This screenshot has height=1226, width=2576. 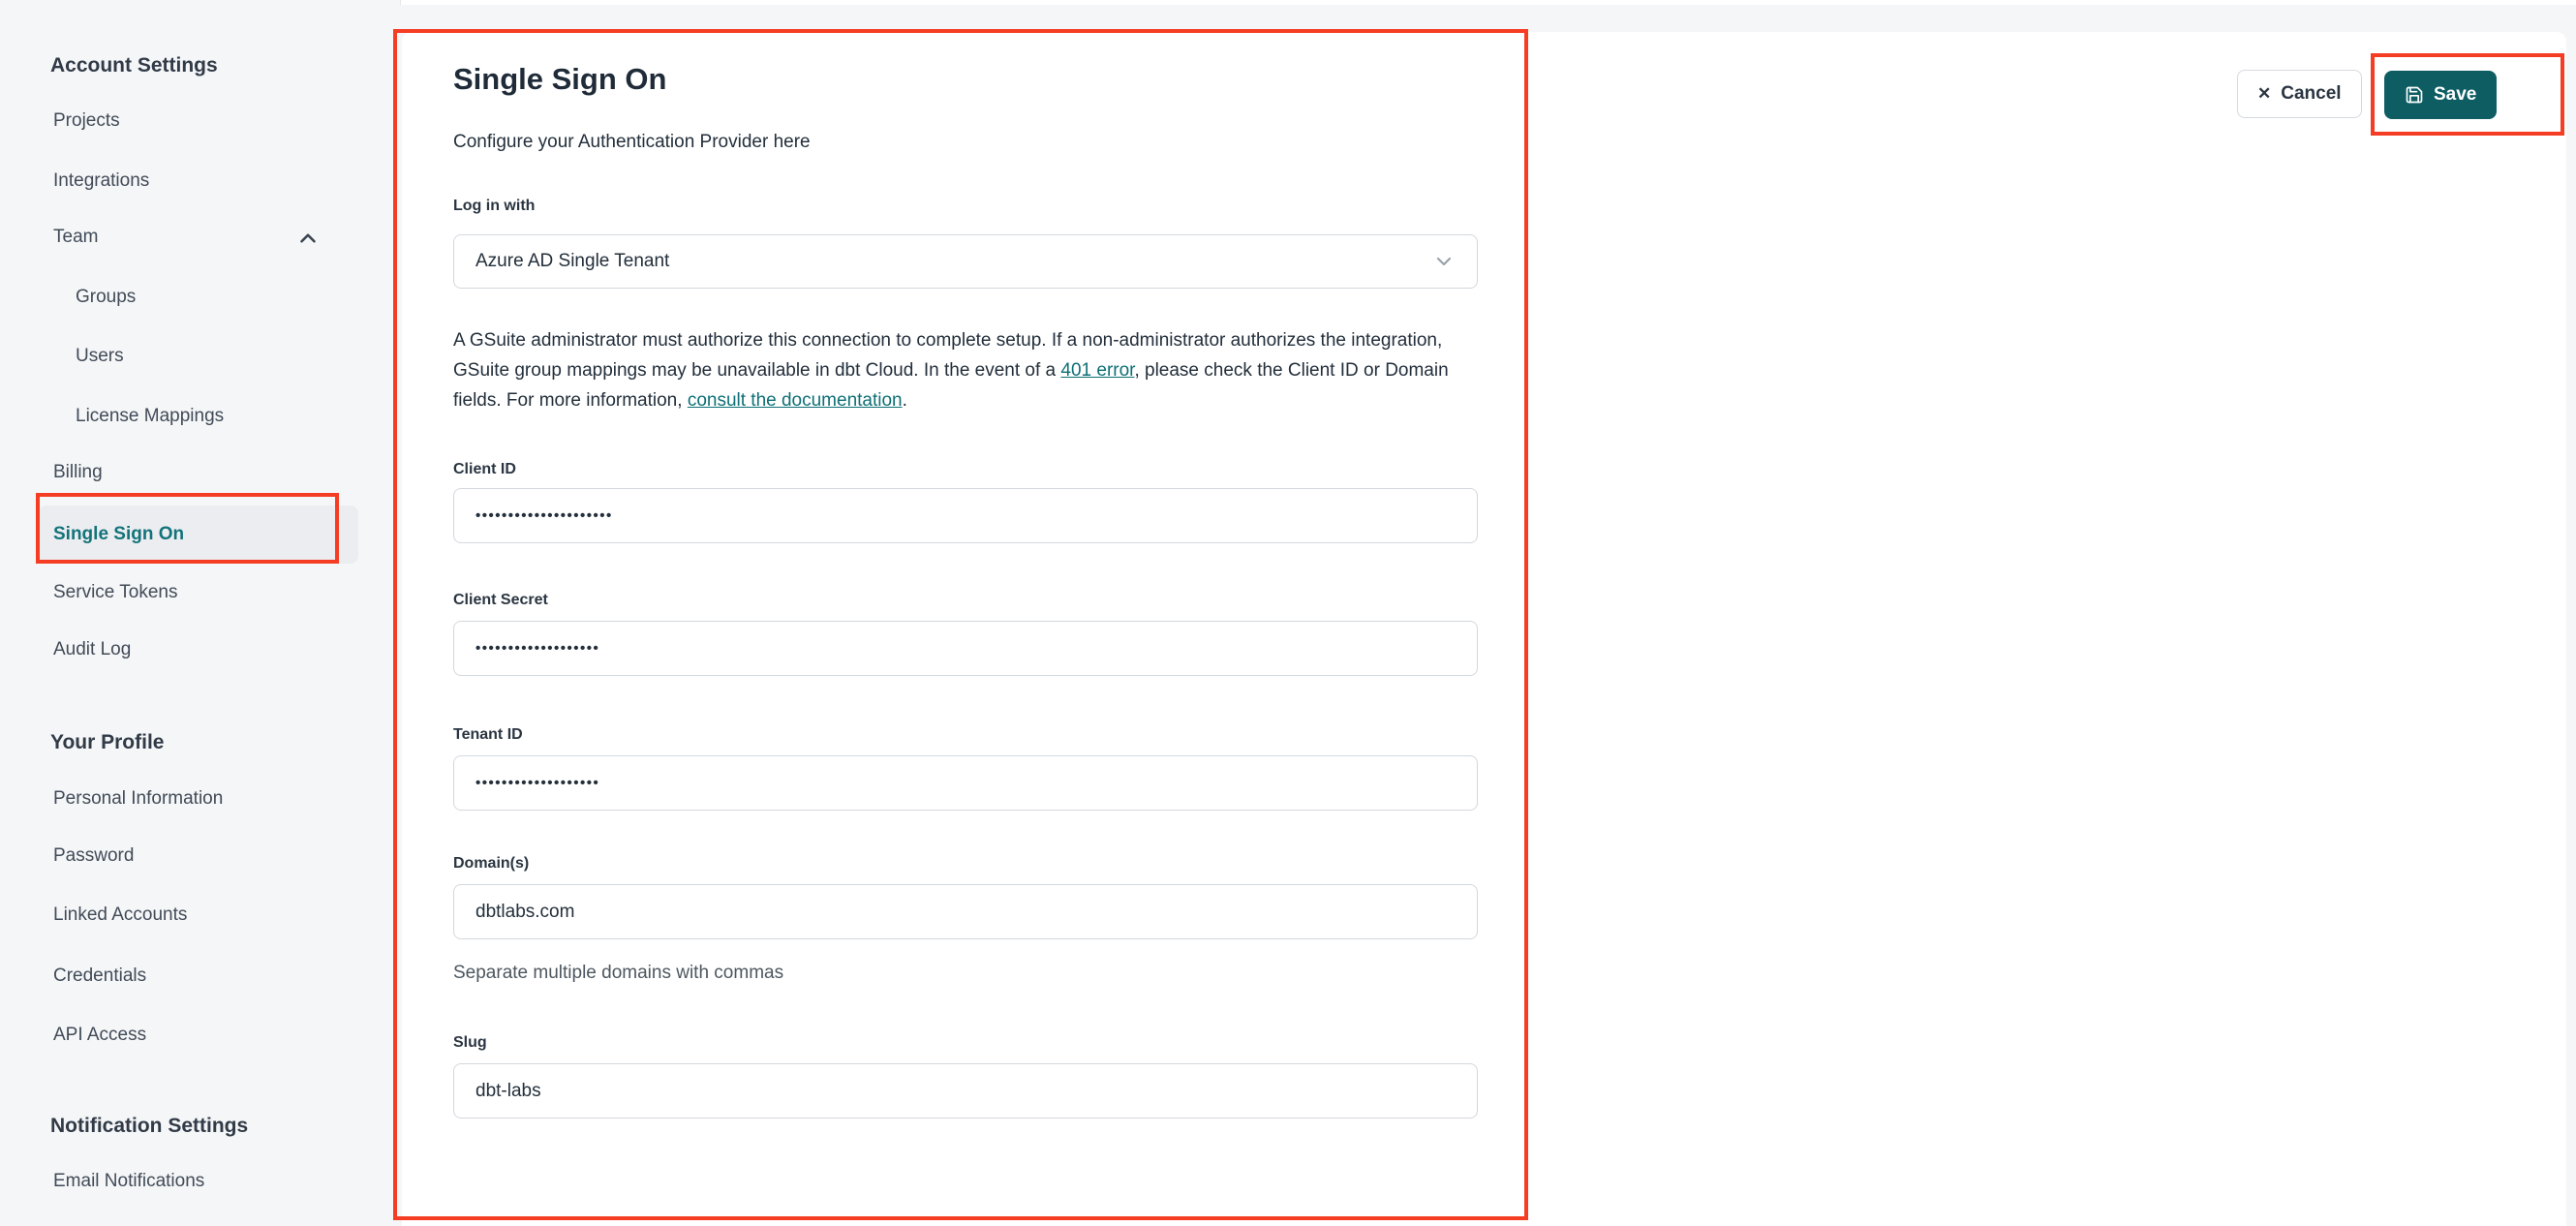 I want to click on chevron-down-icon, so click(x=1444, y=261).